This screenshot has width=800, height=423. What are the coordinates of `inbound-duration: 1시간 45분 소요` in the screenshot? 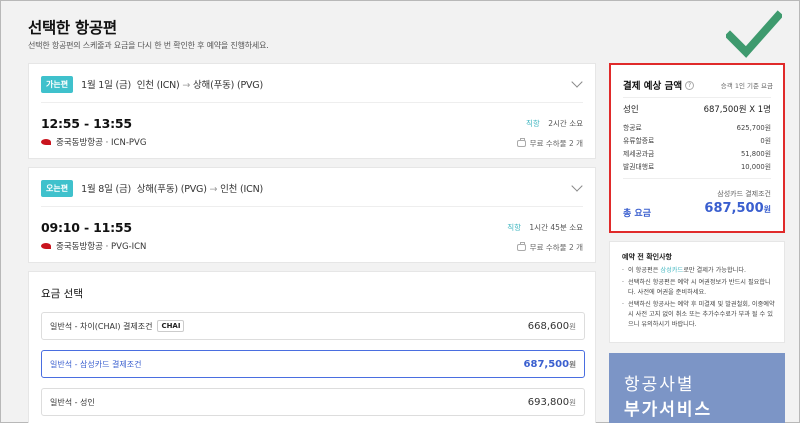 It's located at (556, 227).